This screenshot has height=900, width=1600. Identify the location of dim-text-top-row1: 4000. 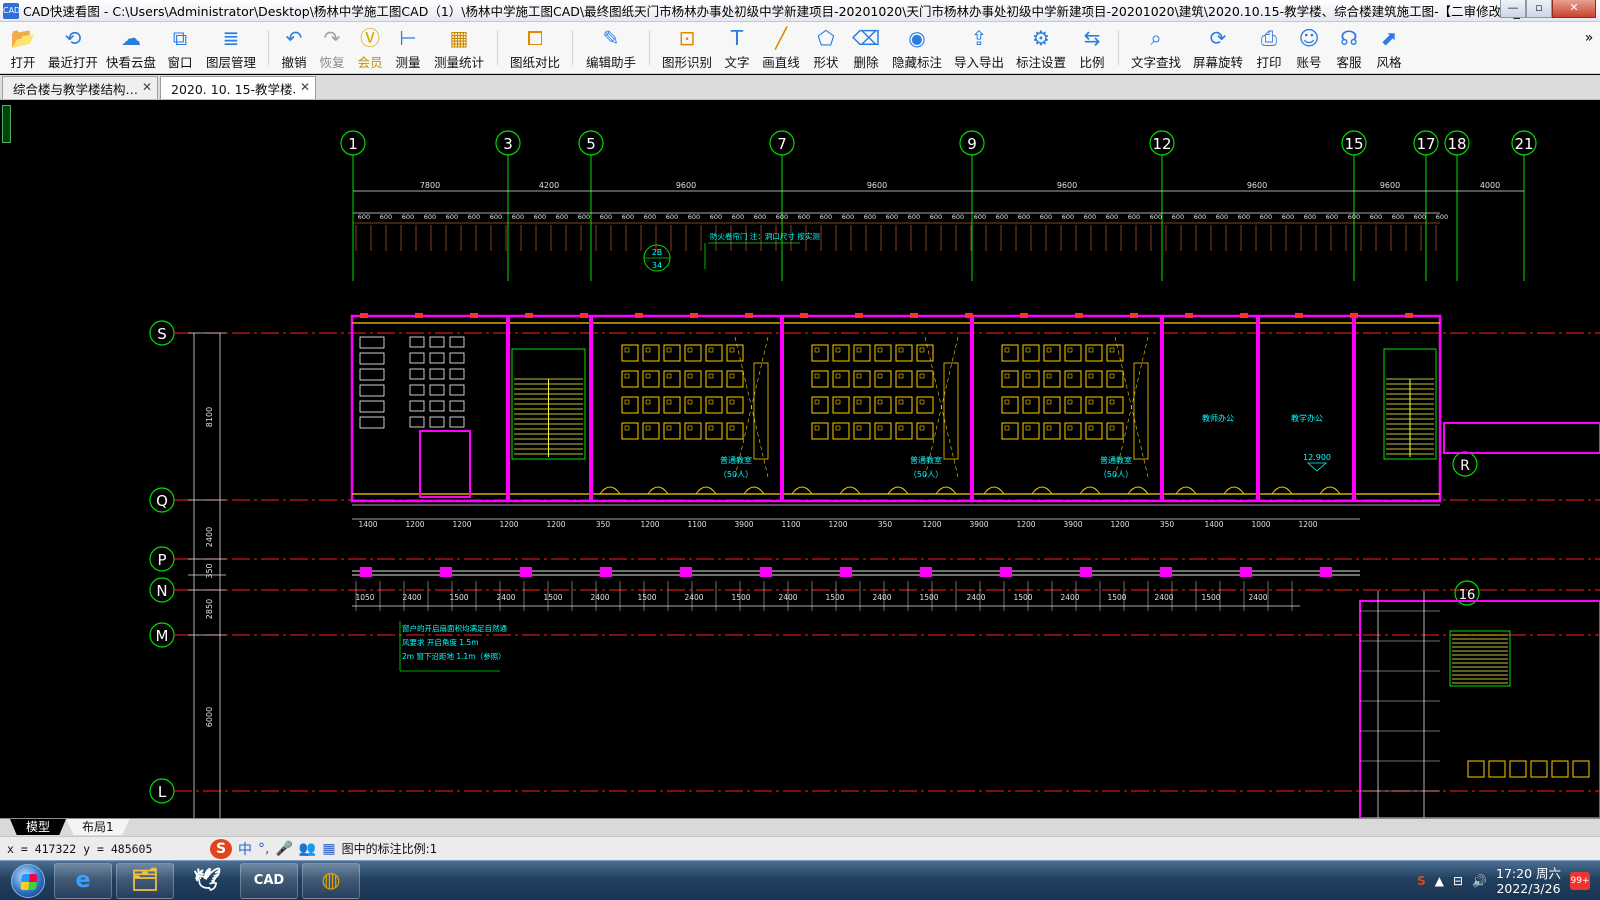
(1490, 185).